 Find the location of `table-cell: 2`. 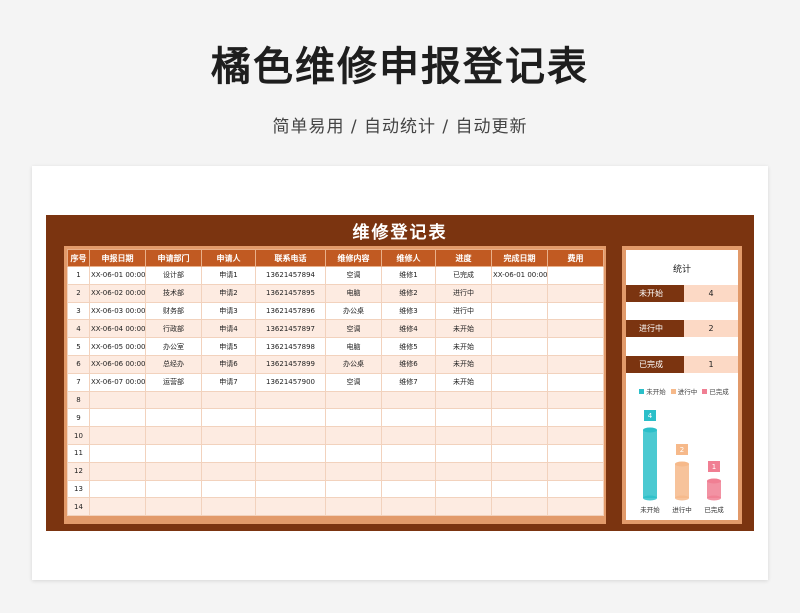

table-cell: 2 is located at coordinates (78, 293).